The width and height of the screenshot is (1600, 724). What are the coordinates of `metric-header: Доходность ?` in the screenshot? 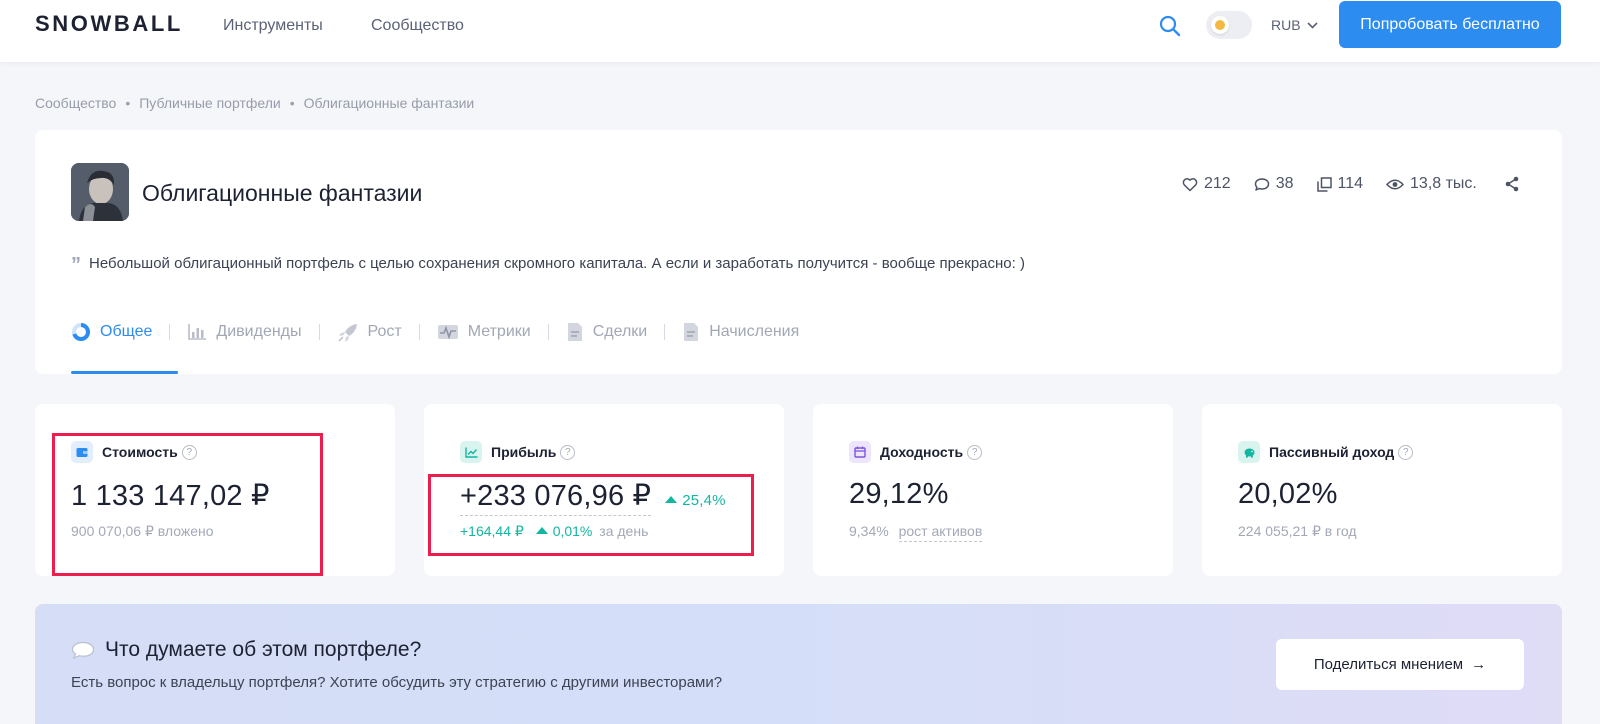 It's located at (916, 452).